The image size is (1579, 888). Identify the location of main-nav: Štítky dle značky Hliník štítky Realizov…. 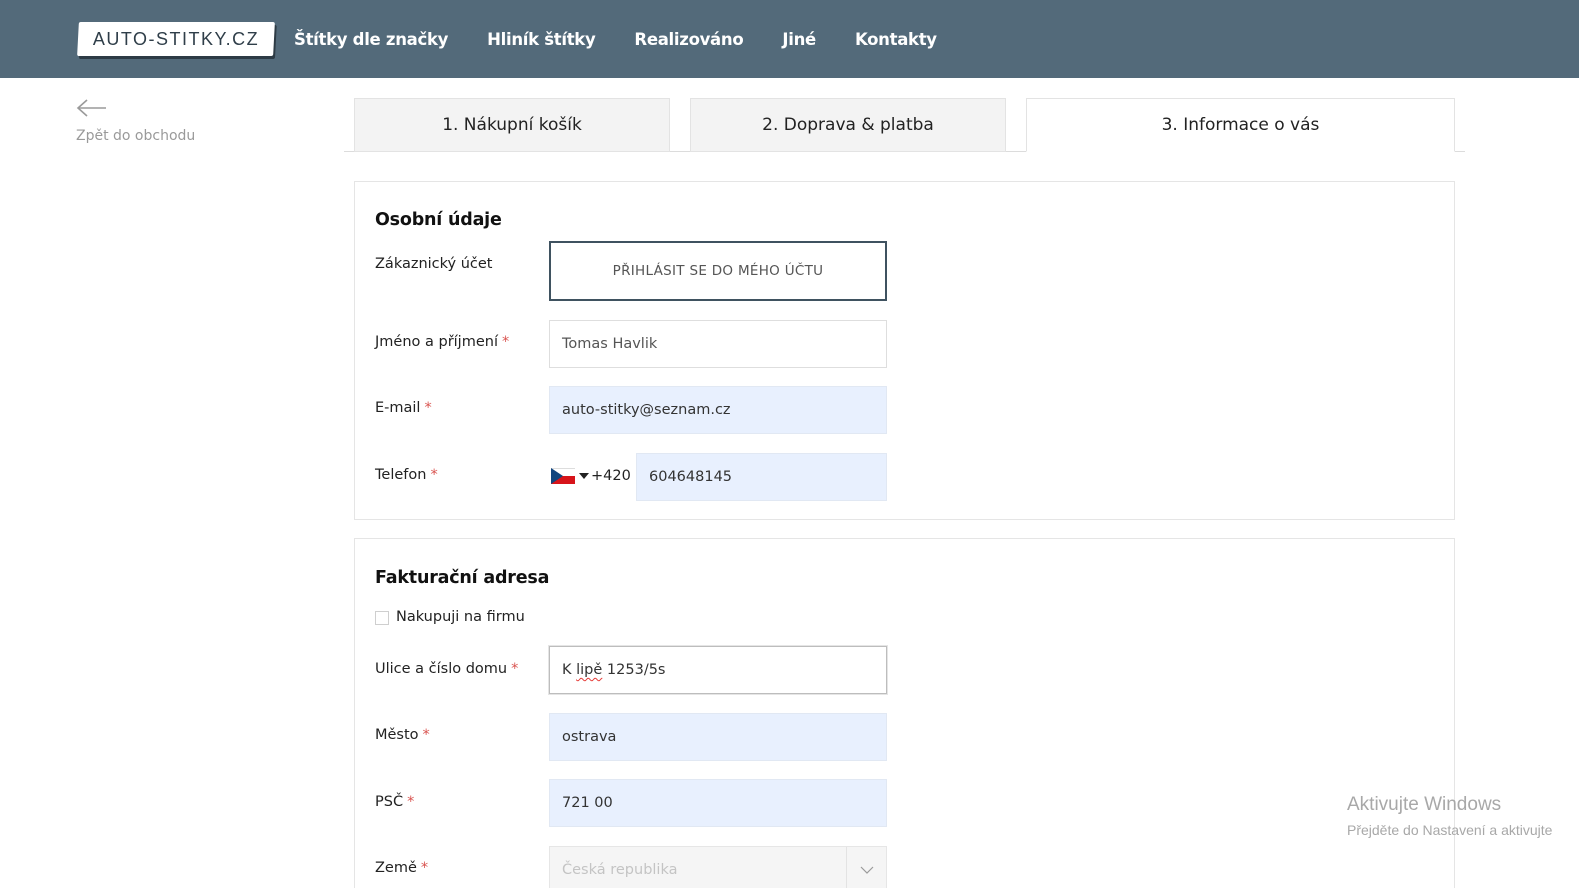
(635, 39).